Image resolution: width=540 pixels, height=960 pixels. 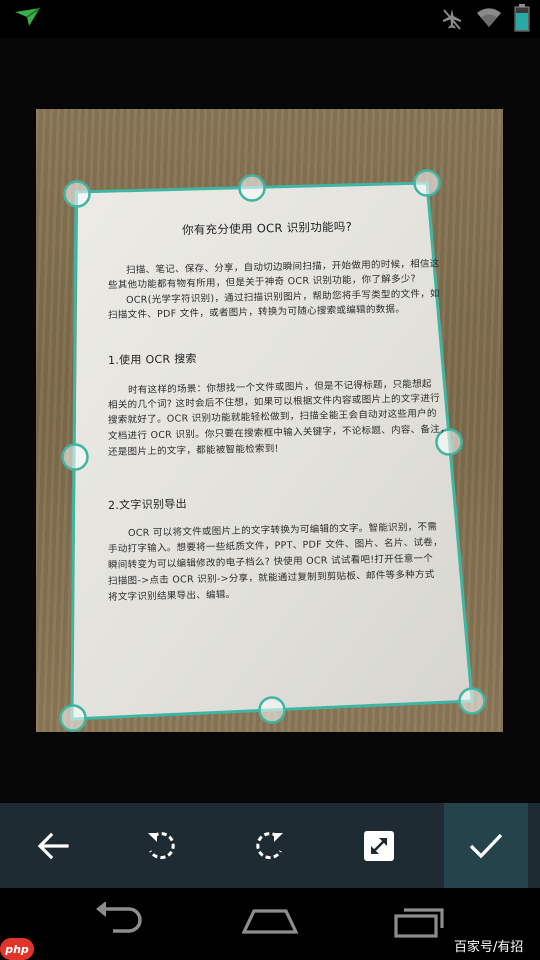 I want to click on rotate-left-button, so click(x=161, y=845).